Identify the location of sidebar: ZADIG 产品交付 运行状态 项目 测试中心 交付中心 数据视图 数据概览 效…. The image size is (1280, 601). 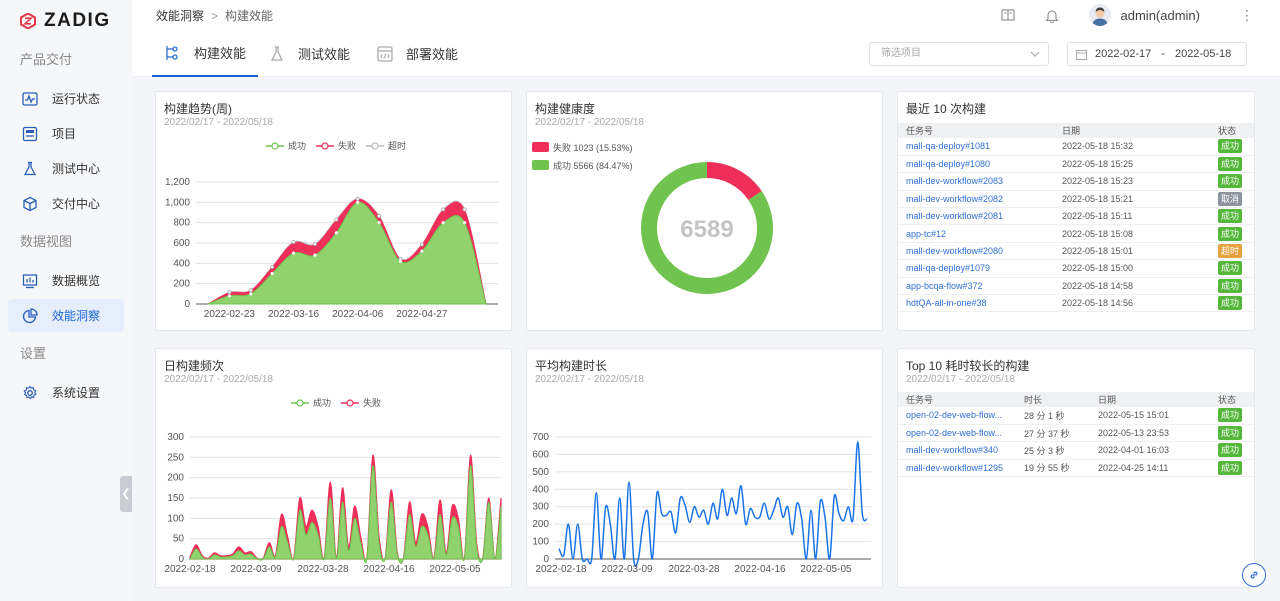
(66, 300).